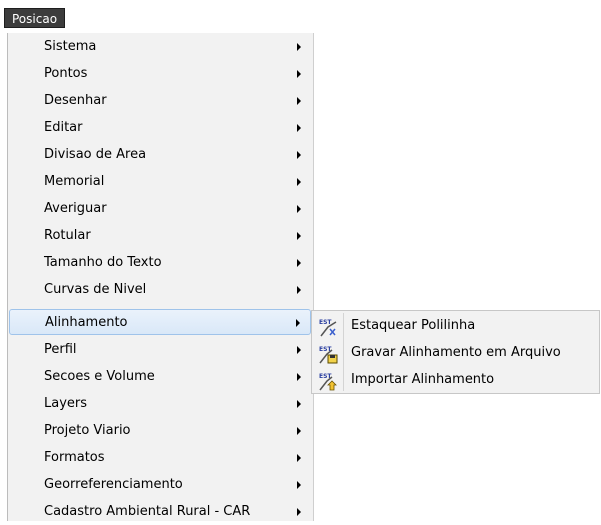 This screenshot has height=525, width=601. Describe the element at coordinates (160, 290) in the screenshot. I see `menu-item-curvas-de-nivel: Curvas de Nivel` at that location.